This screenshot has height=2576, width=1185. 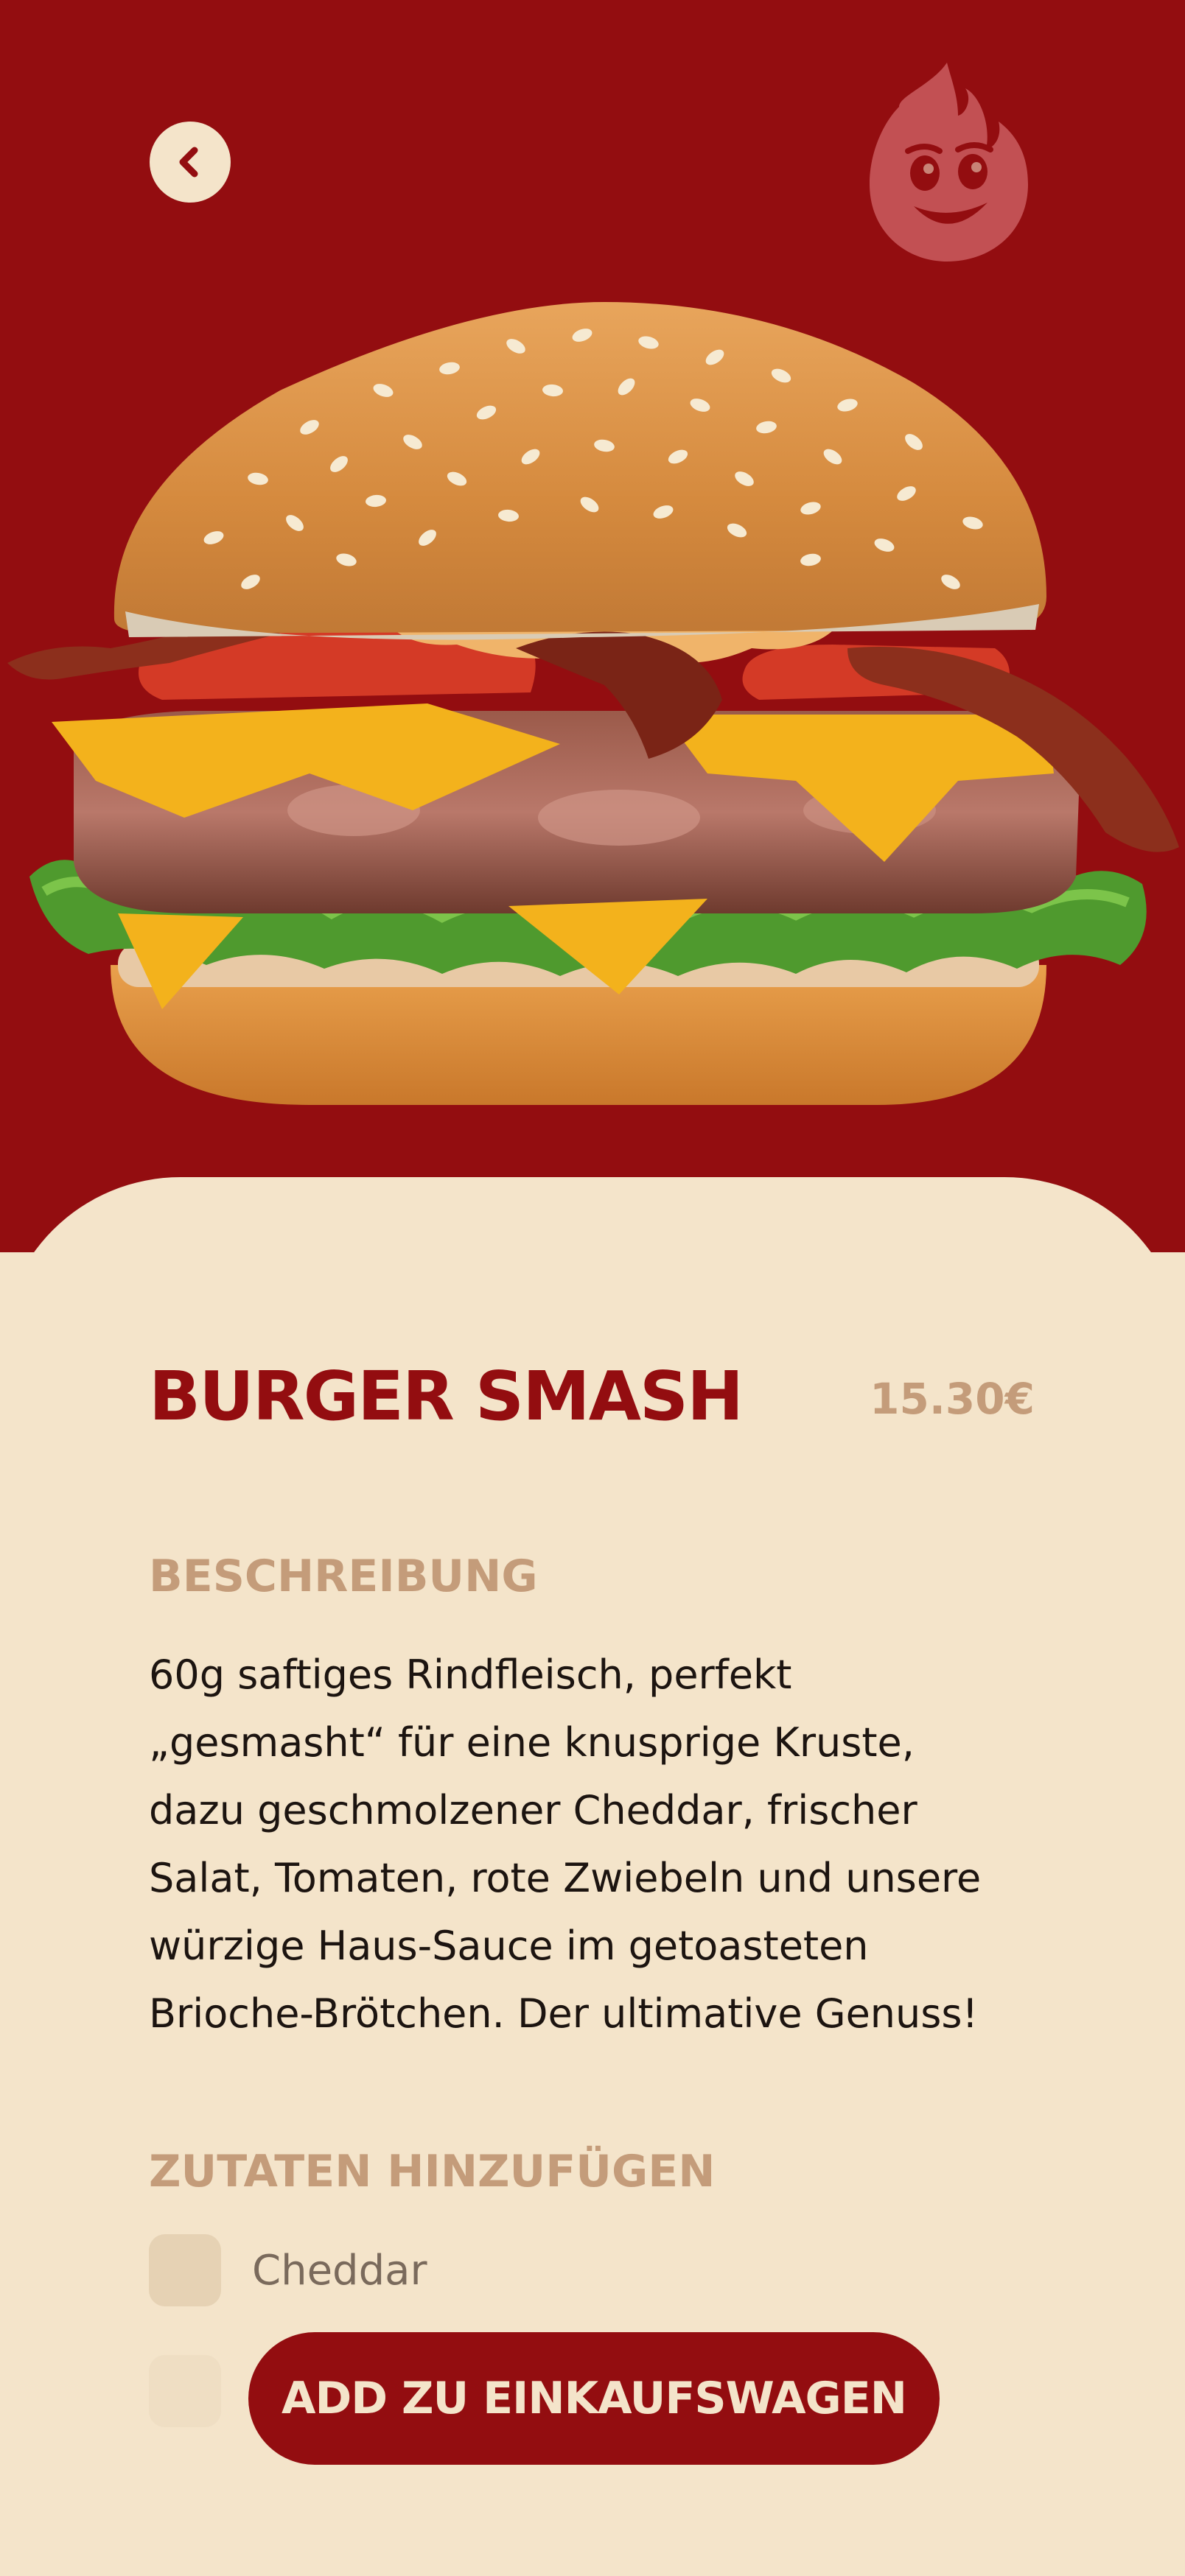 I want to click on extra-option-partial, so click(x=185, y=2391).